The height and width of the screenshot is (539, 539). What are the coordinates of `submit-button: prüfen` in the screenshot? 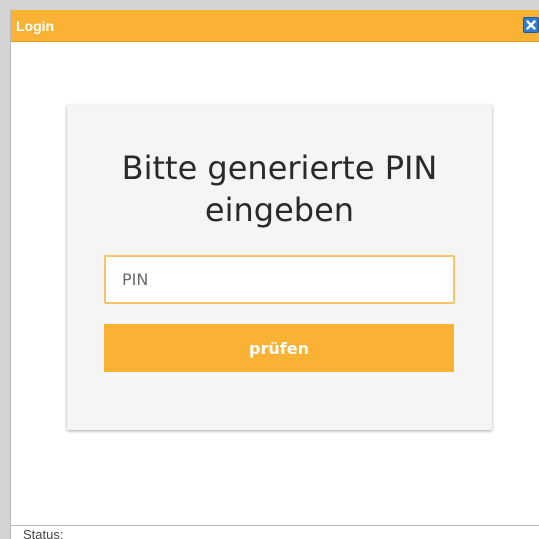 It's located at (279, 348).